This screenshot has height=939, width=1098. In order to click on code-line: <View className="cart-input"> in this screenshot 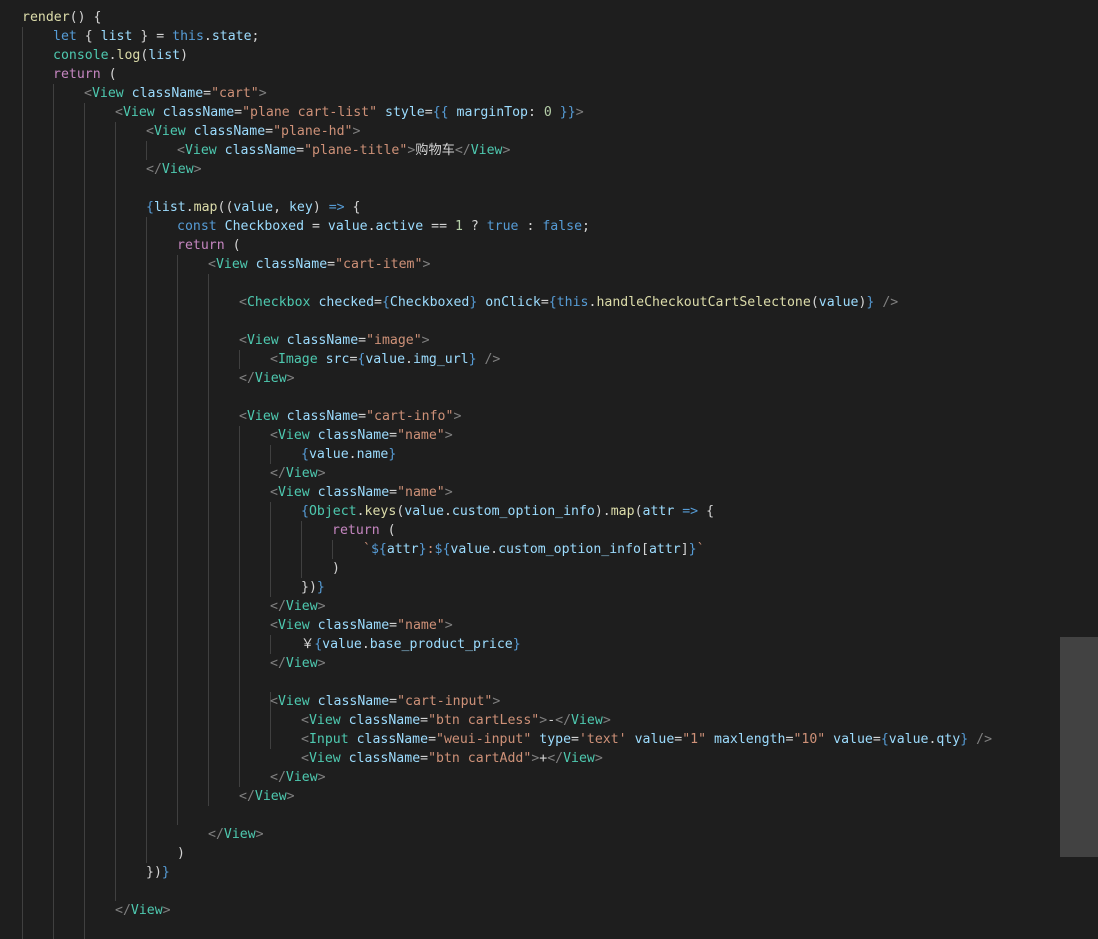, I will do `click(385, 701)`.